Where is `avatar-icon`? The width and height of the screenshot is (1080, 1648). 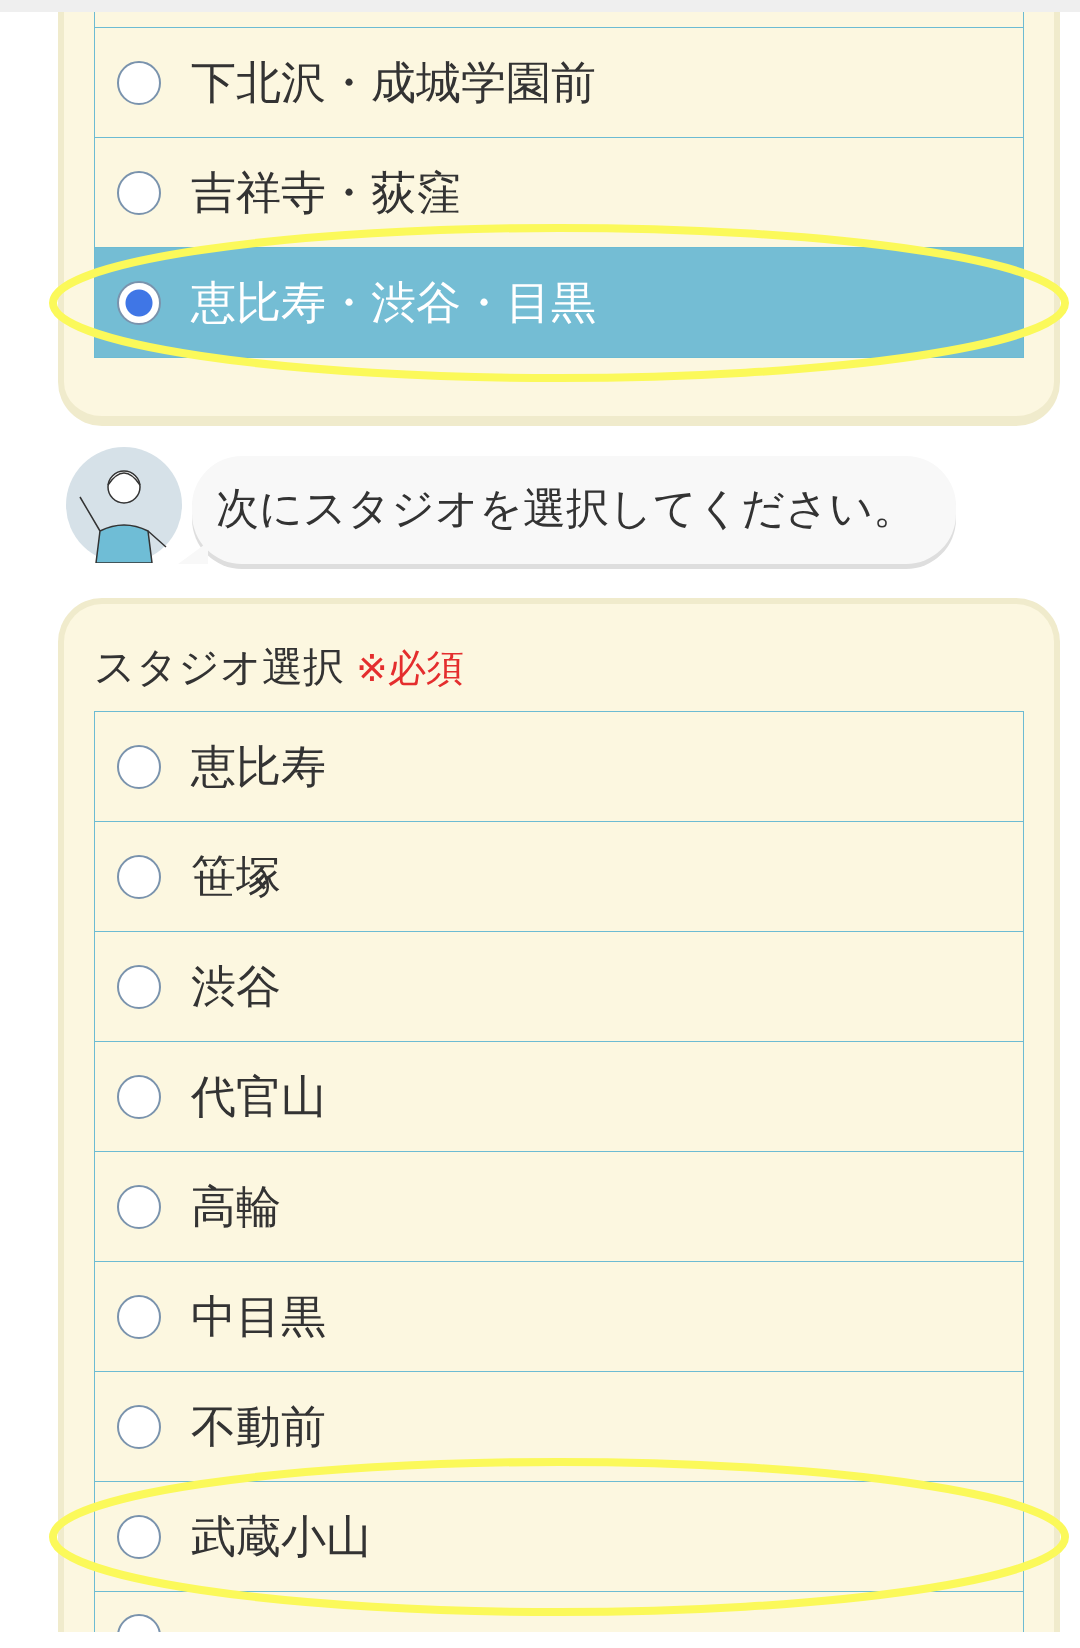 avatar-icon is located at coordinates (124, 505).